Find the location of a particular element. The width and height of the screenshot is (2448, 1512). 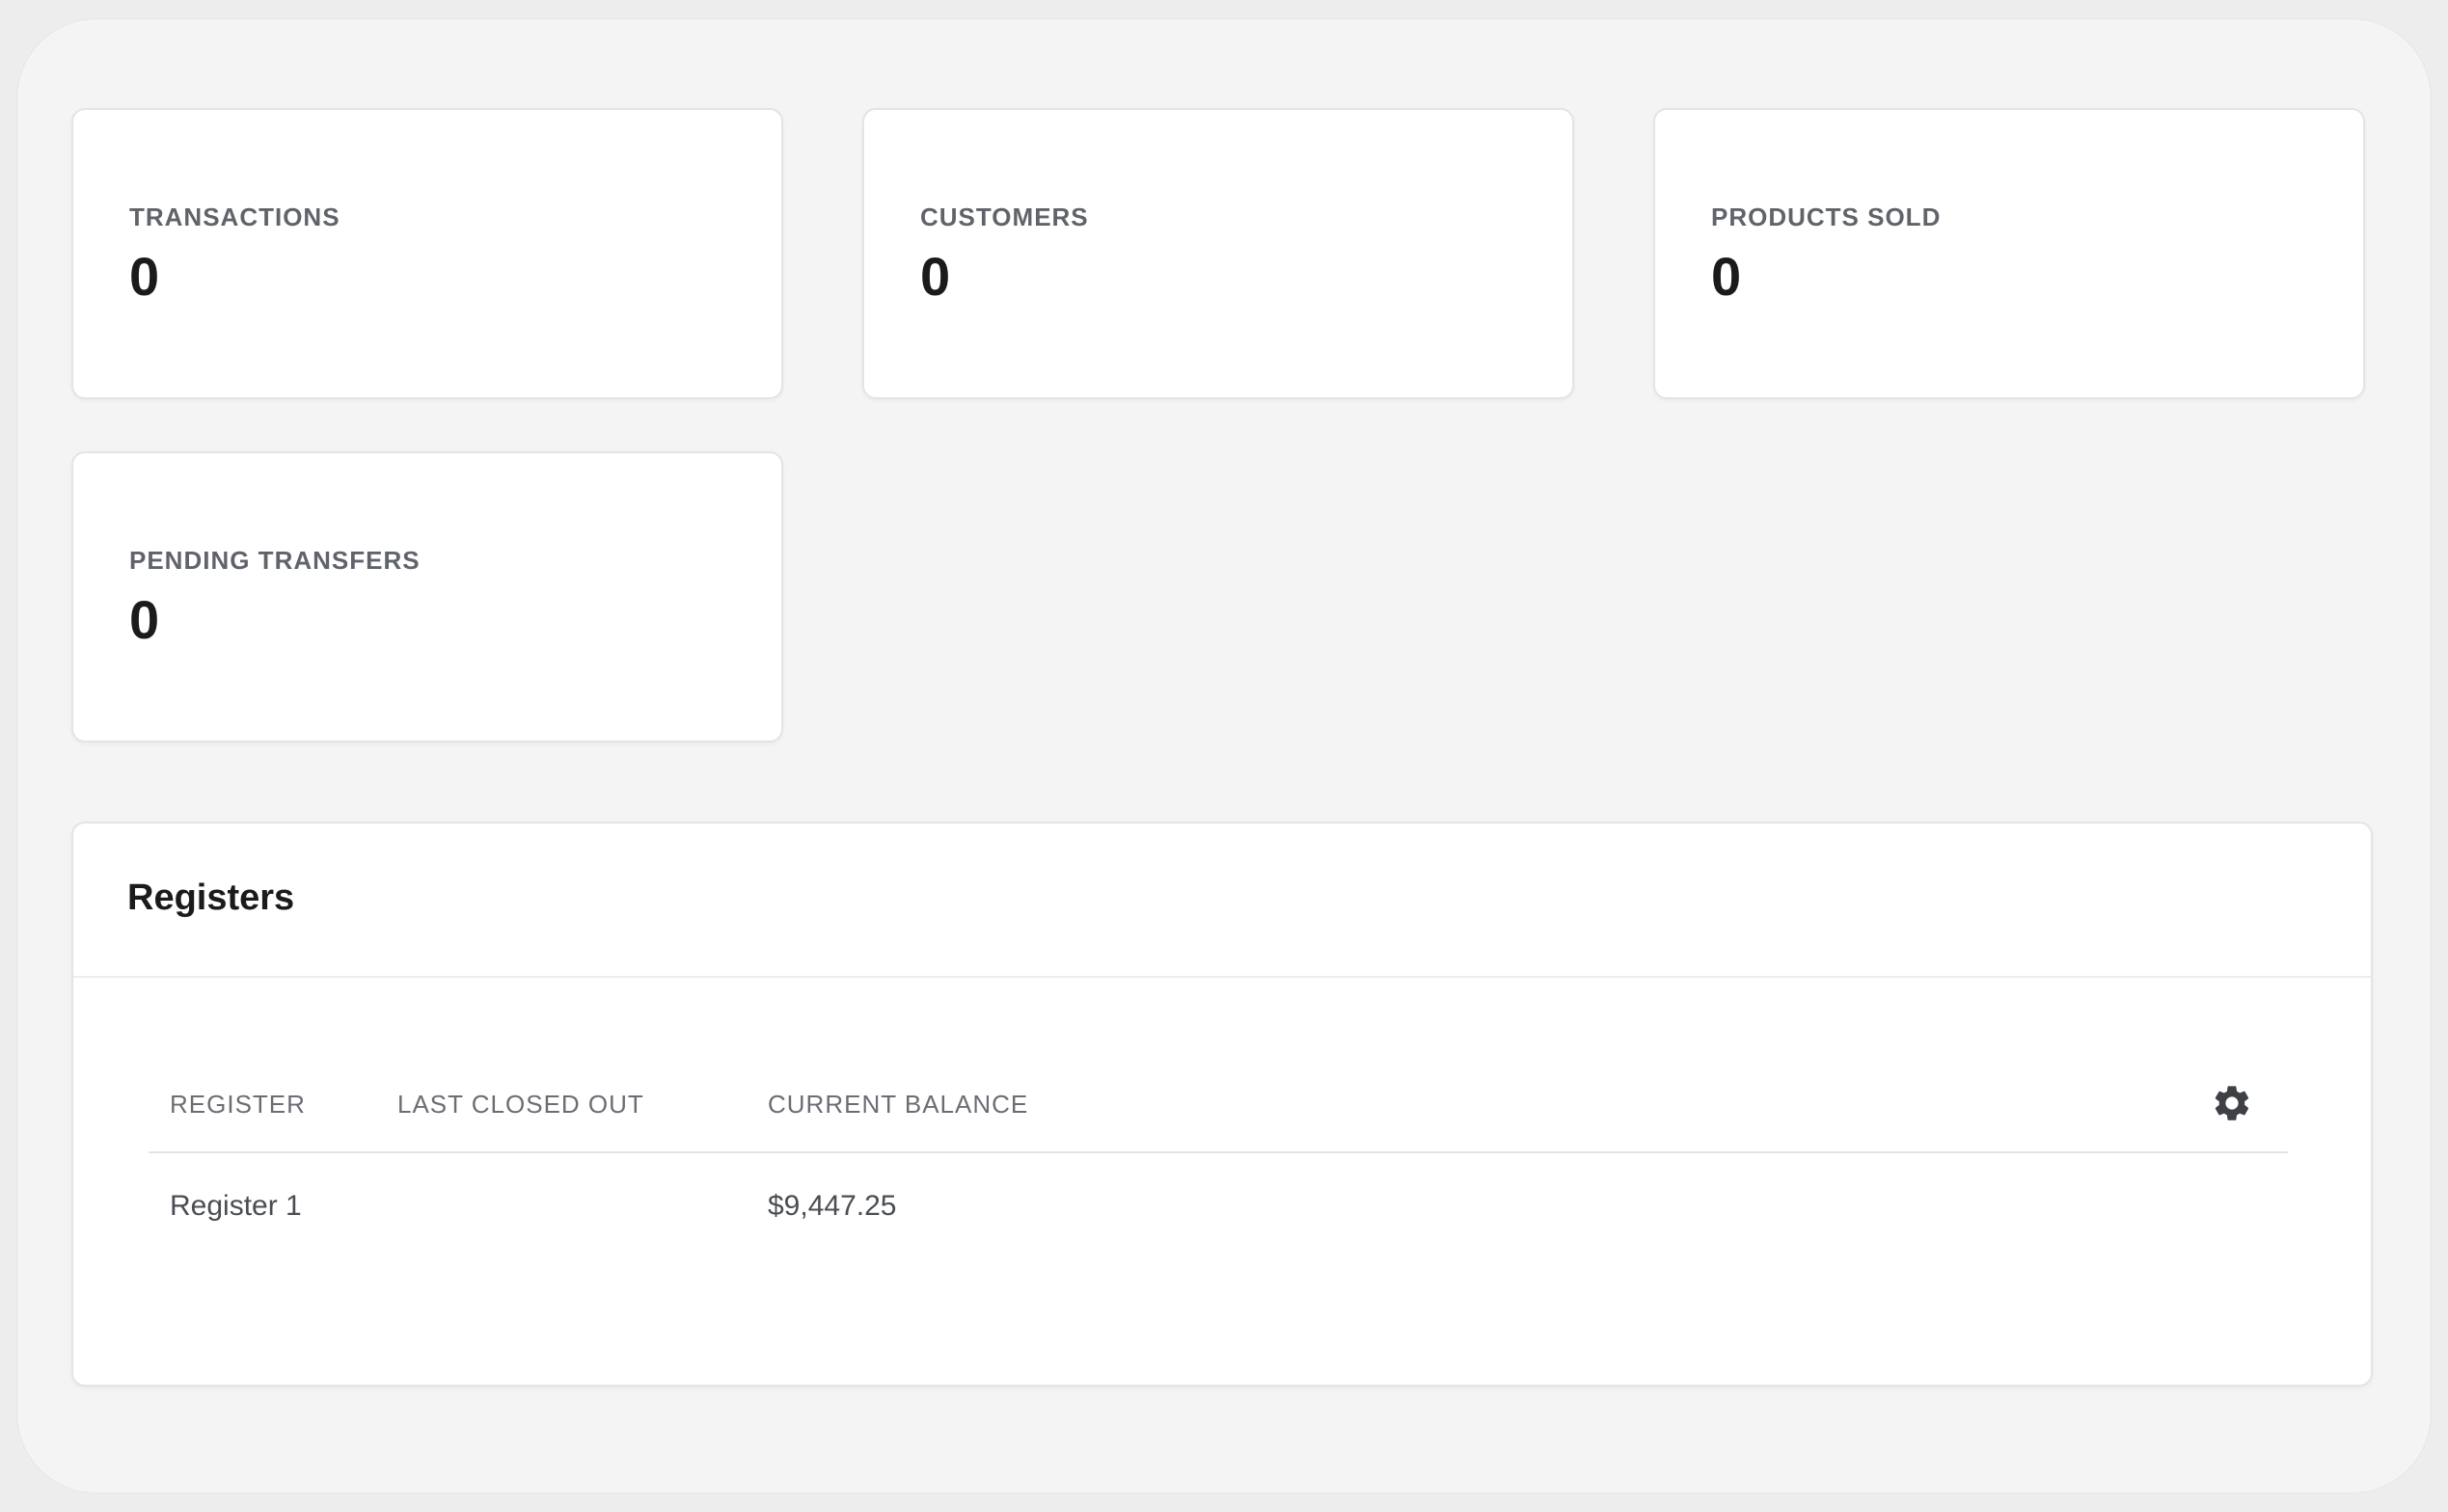

stat-label: CUSTOMERS is located at coordinates (1005, 216).